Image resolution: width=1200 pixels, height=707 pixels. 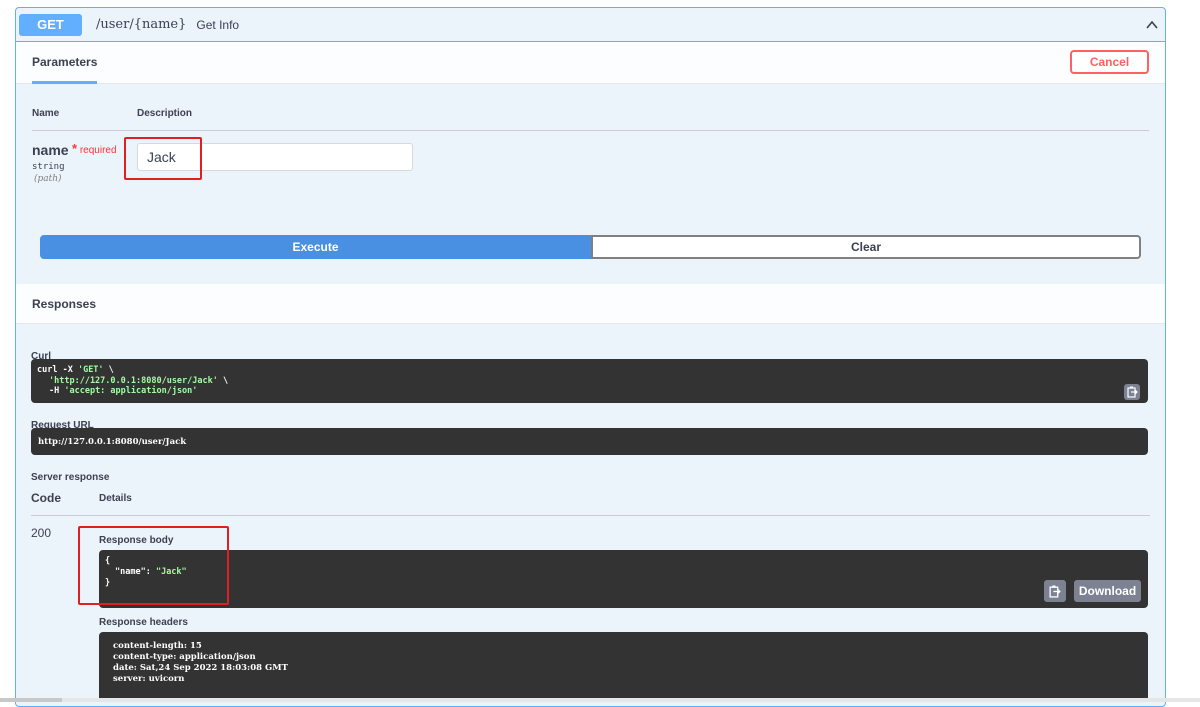 I want to click on download-button: Download, so click(x=1107, y=591).